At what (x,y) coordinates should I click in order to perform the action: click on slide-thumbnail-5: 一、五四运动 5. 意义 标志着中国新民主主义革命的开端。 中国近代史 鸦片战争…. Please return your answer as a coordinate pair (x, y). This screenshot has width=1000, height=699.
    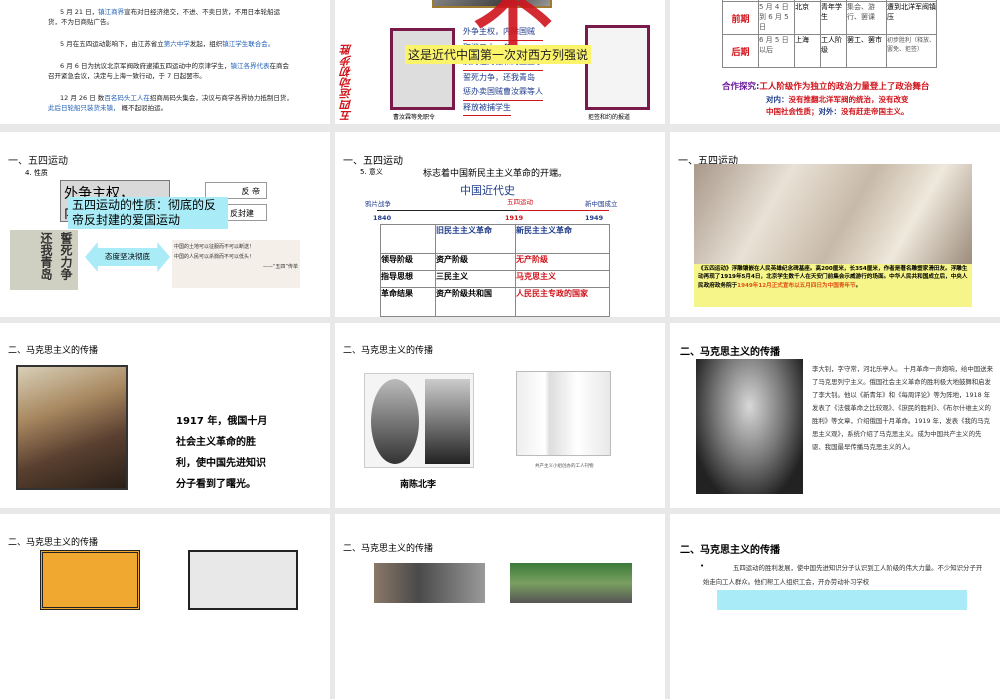
    Looking at the image, I should click on (500, 224).